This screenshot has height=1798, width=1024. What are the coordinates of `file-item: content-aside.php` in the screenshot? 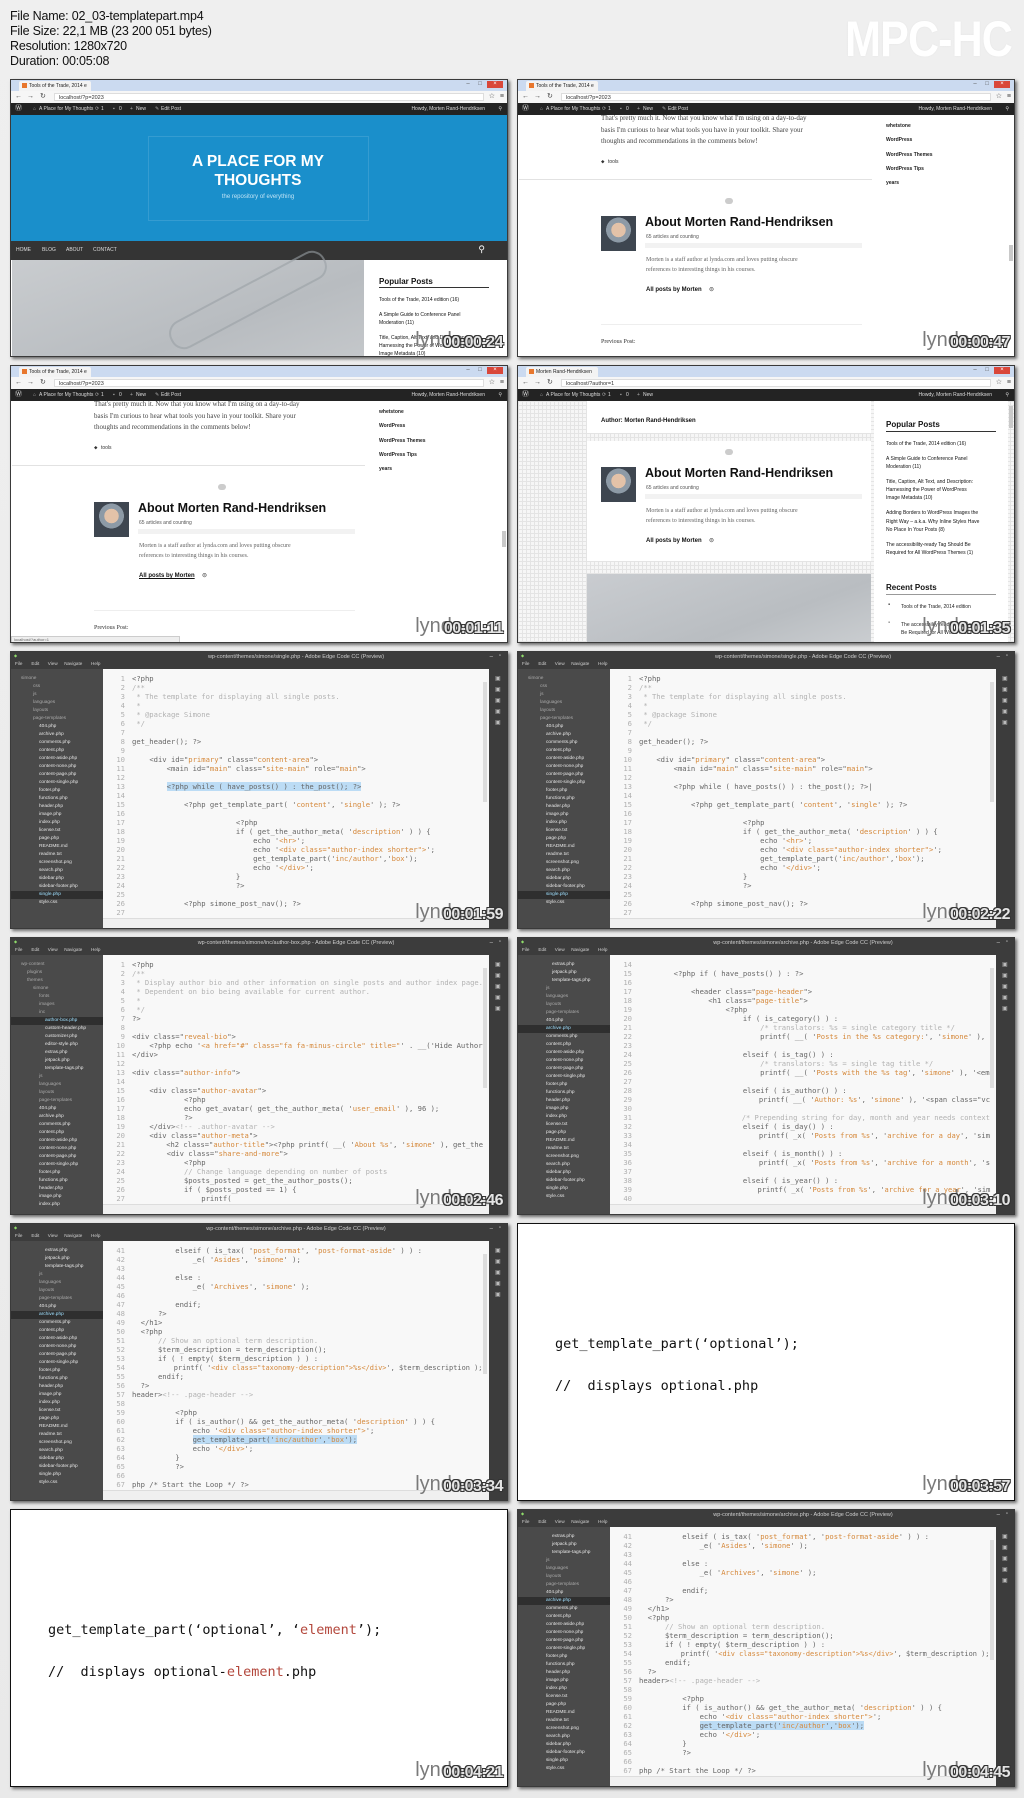 It's located at (57, 759).